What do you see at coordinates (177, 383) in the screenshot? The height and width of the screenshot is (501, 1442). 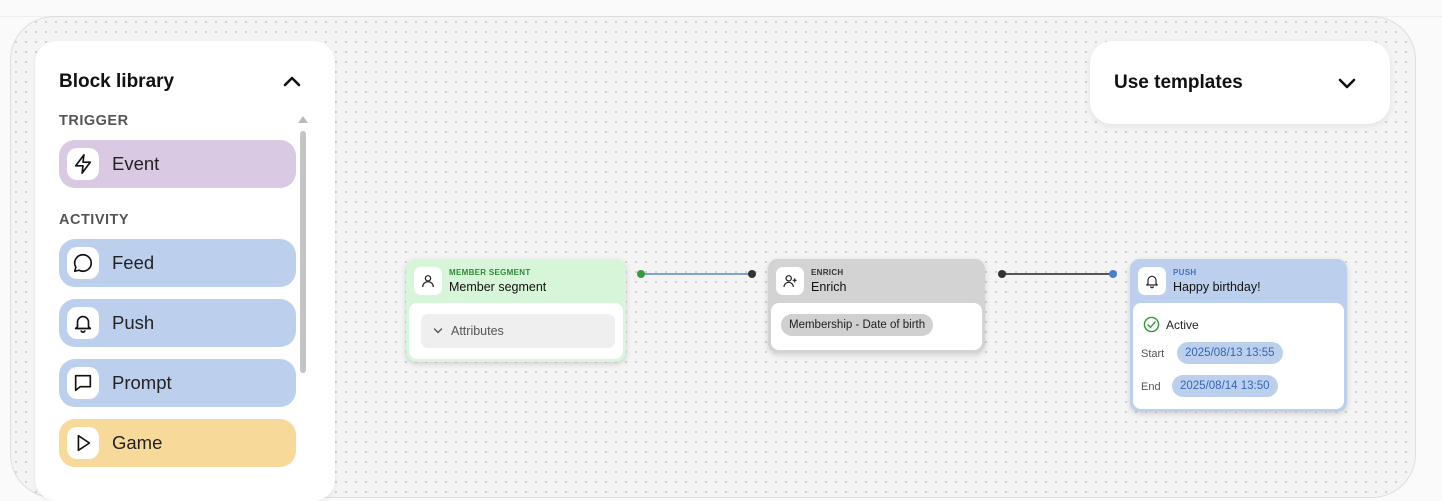 I see `library-item-prompt: Prompt` at bounding box center [177, 383].